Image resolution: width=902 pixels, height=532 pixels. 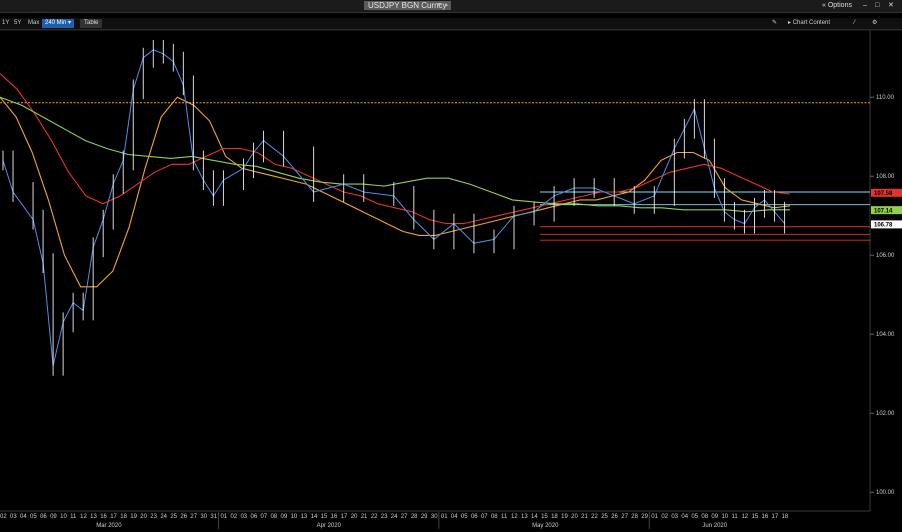 I want to click on month-label: Apr 2020, so click(x=329, y=526).